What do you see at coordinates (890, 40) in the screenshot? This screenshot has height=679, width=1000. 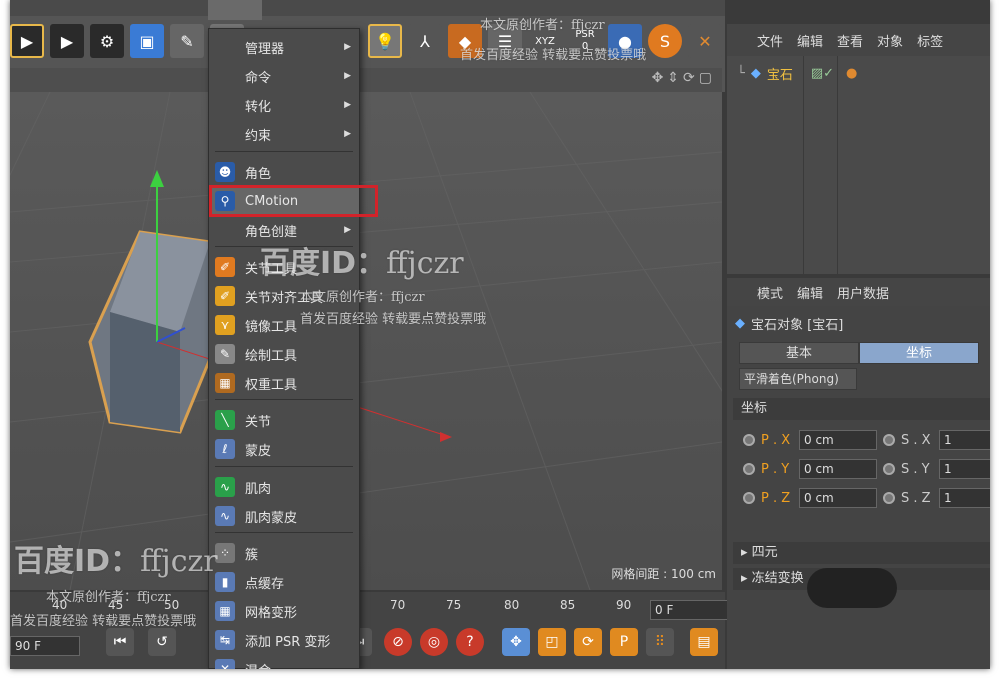 I see `om-menu-object: 对象` at bounding box center [890, 40].